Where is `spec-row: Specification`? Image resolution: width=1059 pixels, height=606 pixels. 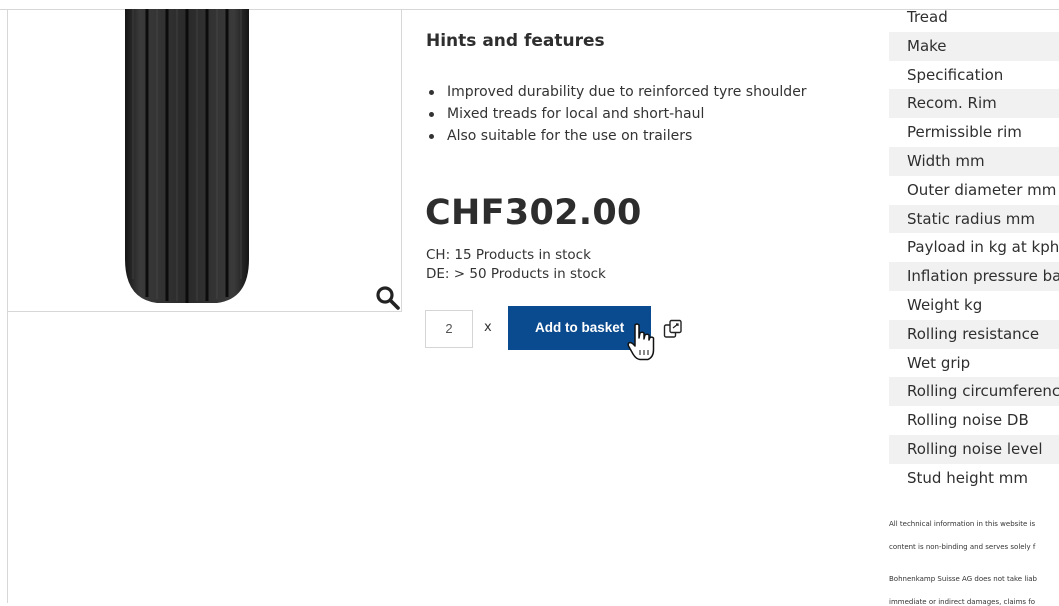 spec-row: Specification is located at coordinates (955, 74).